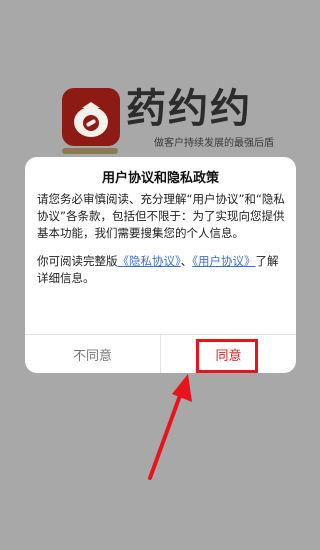  Describe the element at coordinates (227, 356) in the screenshot. I see `agree-highlight-box` at that location.